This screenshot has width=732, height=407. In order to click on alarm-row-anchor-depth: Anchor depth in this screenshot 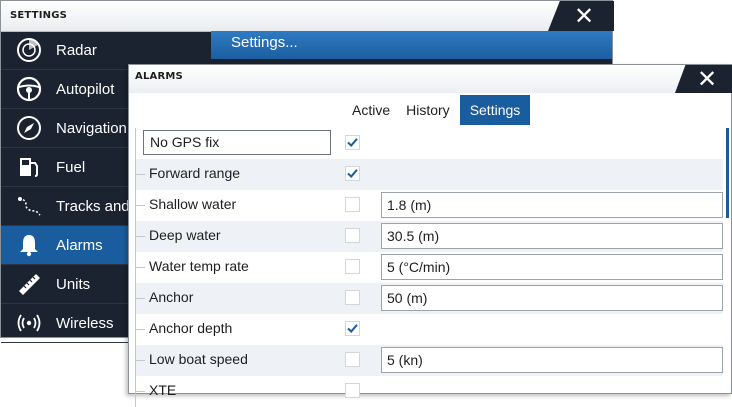, I will do `click(429, 329)`.